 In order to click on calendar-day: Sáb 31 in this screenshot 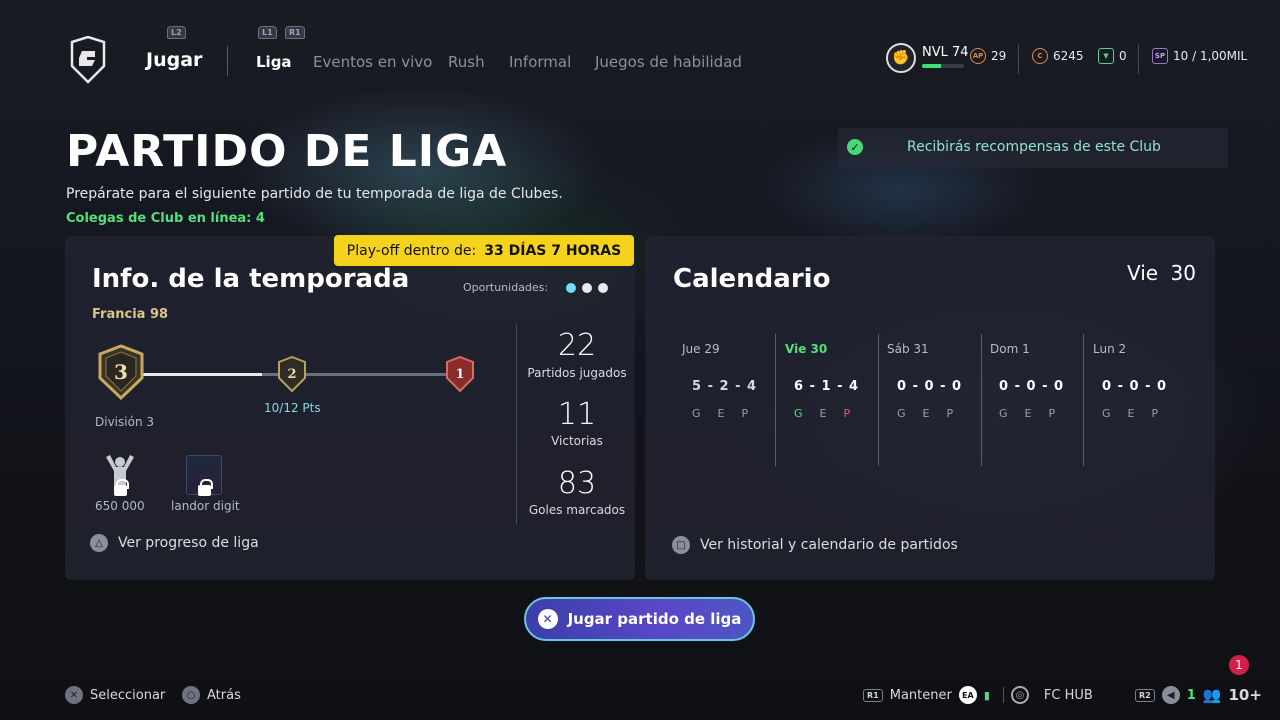, I will do `click(937, 349)`.